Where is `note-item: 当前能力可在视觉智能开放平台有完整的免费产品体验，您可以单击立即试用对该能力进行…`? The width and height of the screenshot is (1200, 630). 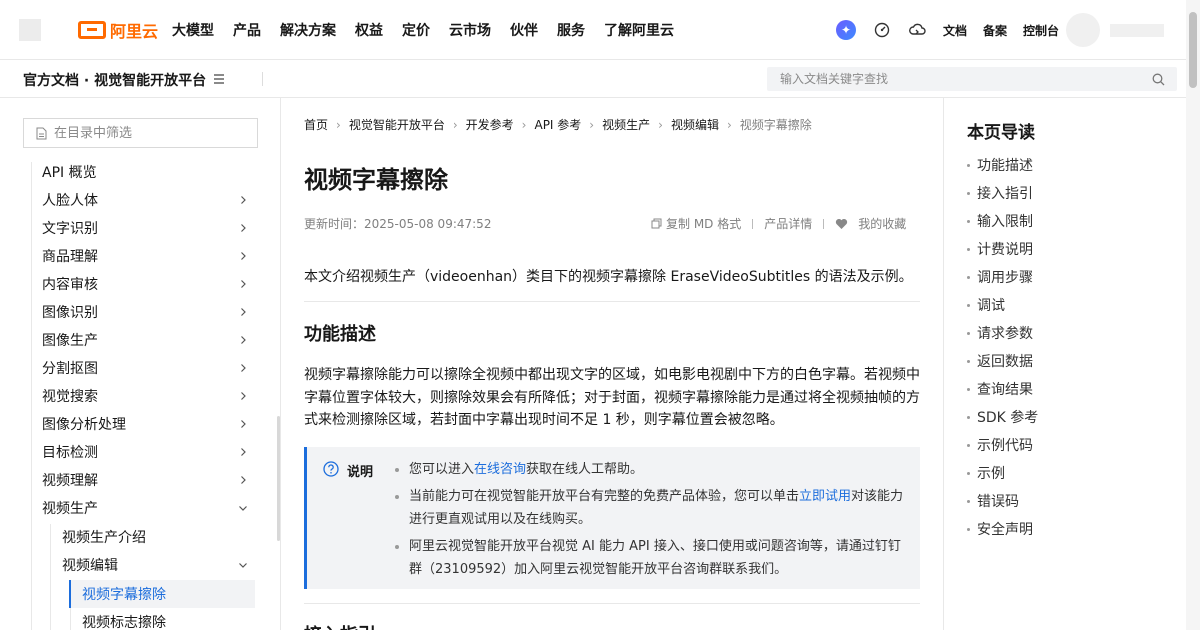
note-item: 当前能力可在视觉智能开放平台有完整的免费产品体验，您可以单击立即试用对该能力进行… is located at coordinates (653, 508).